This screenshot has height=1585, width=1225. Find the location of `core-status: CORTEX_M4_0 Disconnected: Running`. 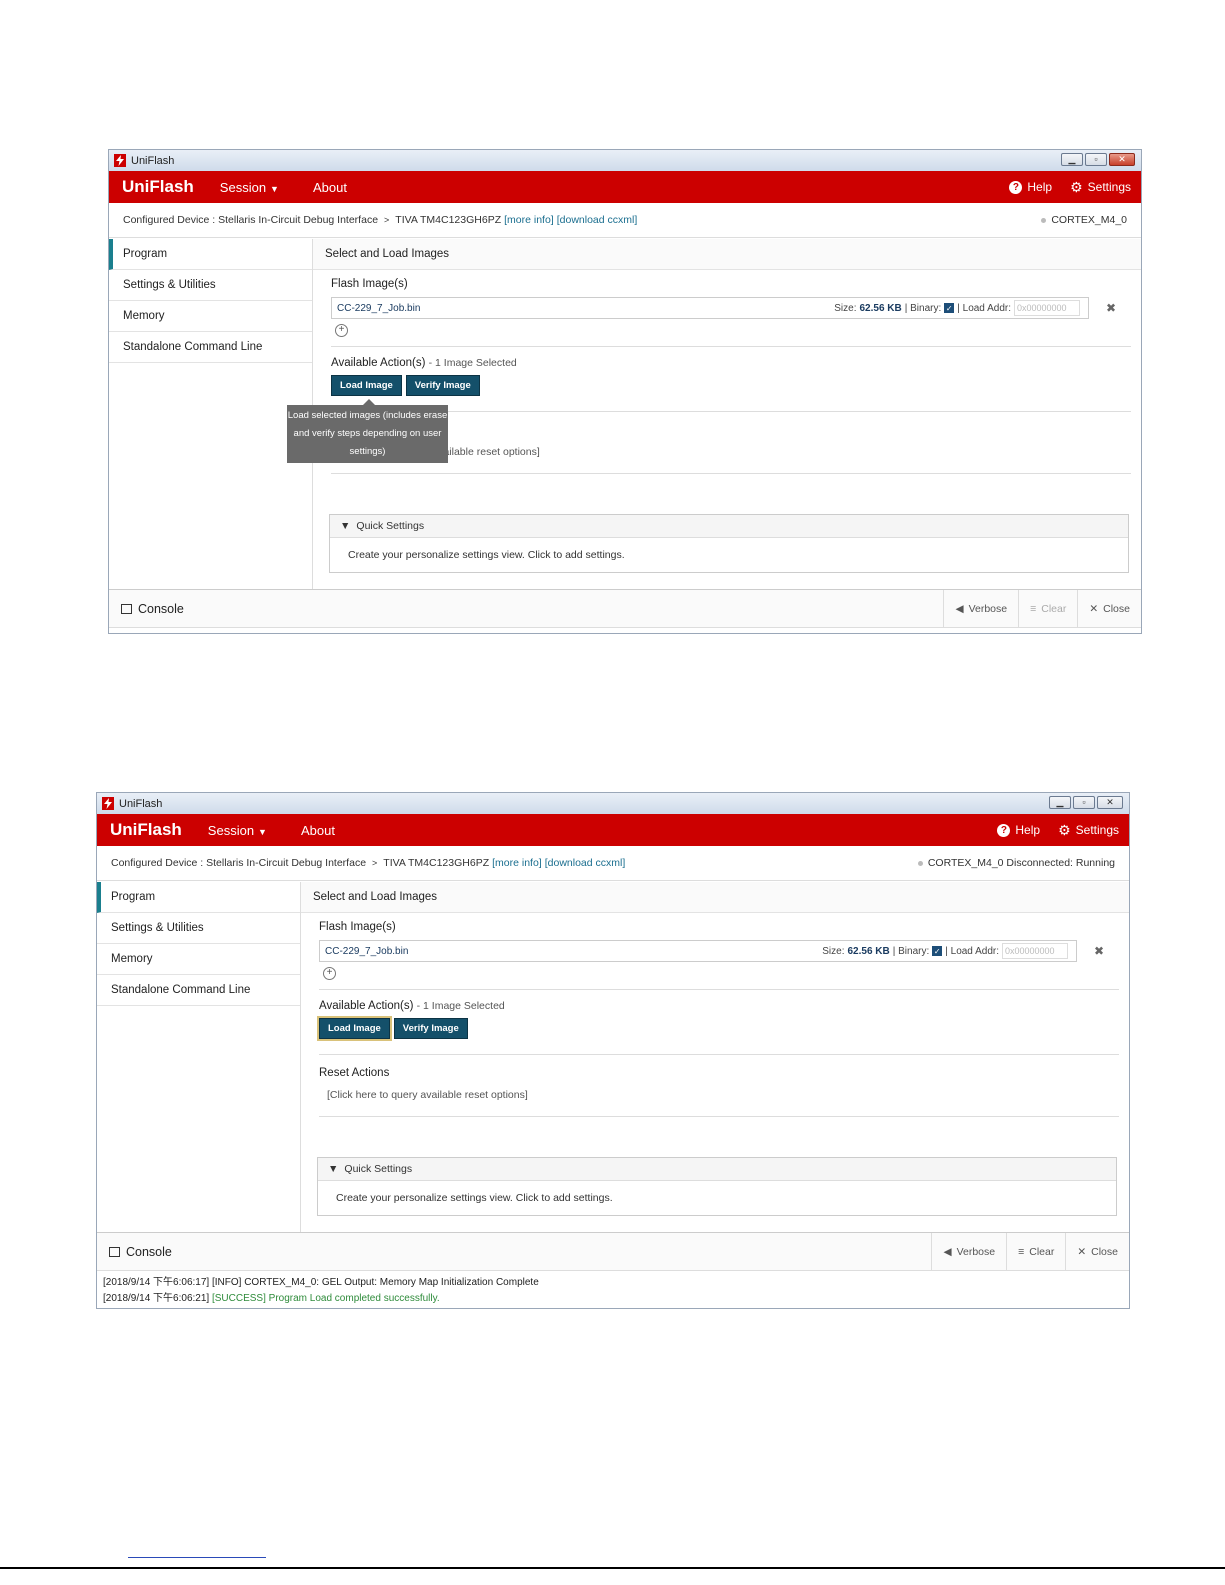

core-status: CORTEX_M4_0 Disconnected: Running is located at coordinates (1021, 863).